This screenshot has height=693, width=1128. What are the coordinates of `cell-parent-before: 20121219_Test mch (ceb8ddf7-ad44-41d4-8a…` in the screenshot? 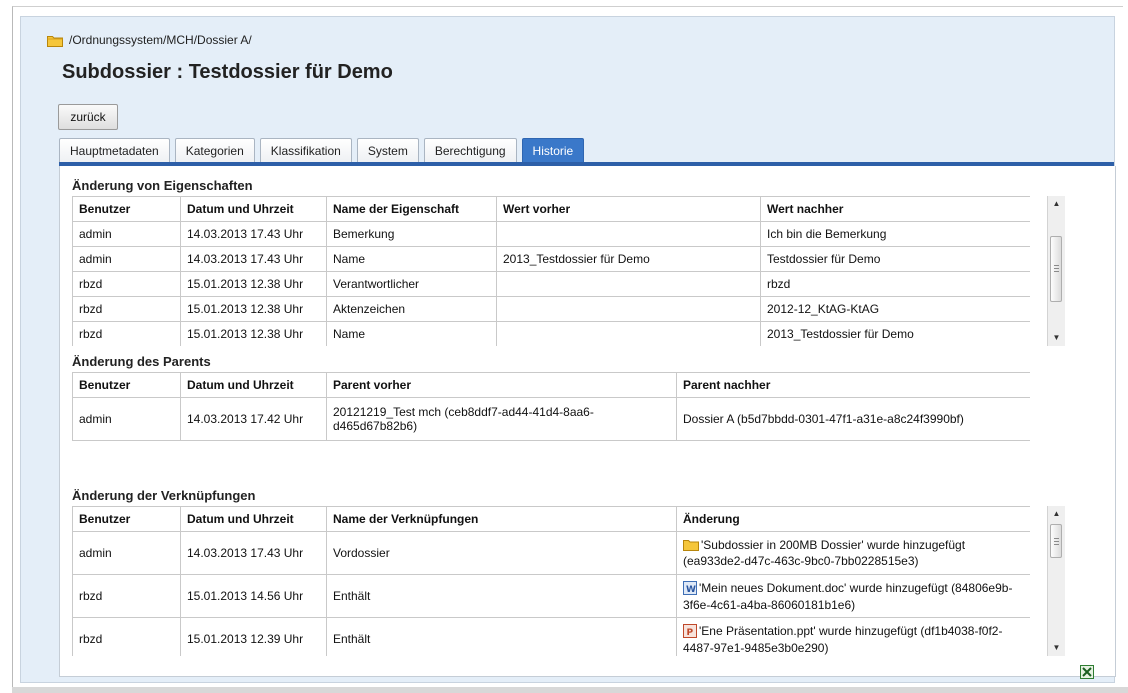 It's located at (501, 419).